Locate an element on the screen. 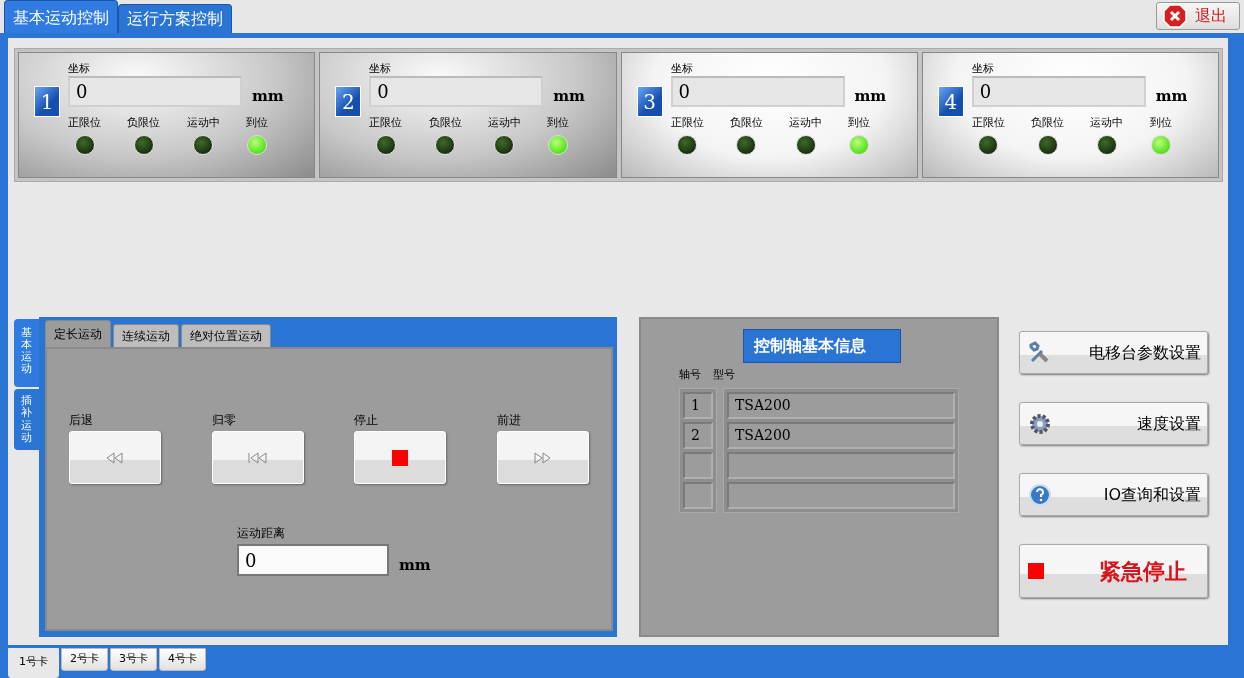 The width and height of the screenshot is (1244, 678). axis-number-badge: 3 is located at coordinates (649, 101).